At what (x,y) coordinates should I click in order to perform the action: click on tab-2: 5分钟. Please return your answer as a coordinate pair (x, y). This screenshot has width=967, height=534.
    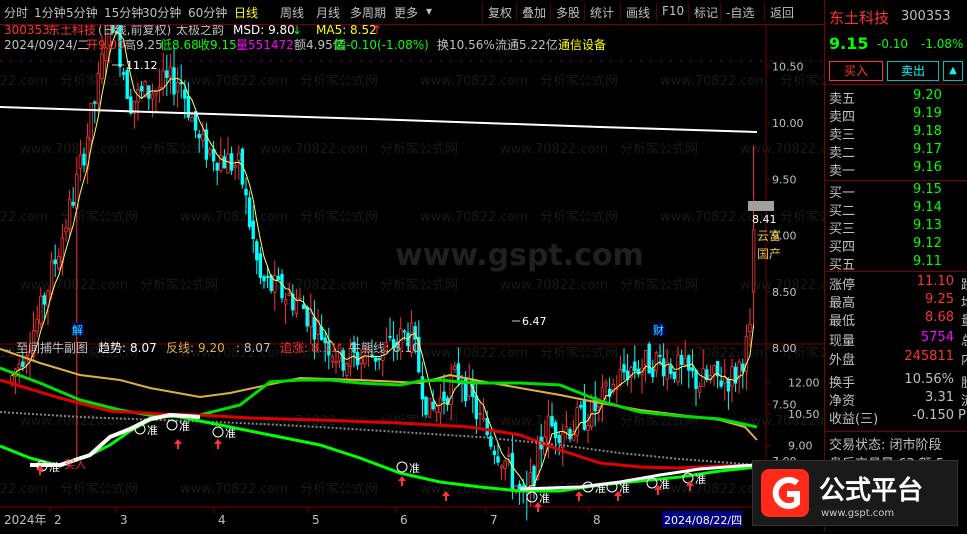
    Looking at the image, I should click on (82, 12).